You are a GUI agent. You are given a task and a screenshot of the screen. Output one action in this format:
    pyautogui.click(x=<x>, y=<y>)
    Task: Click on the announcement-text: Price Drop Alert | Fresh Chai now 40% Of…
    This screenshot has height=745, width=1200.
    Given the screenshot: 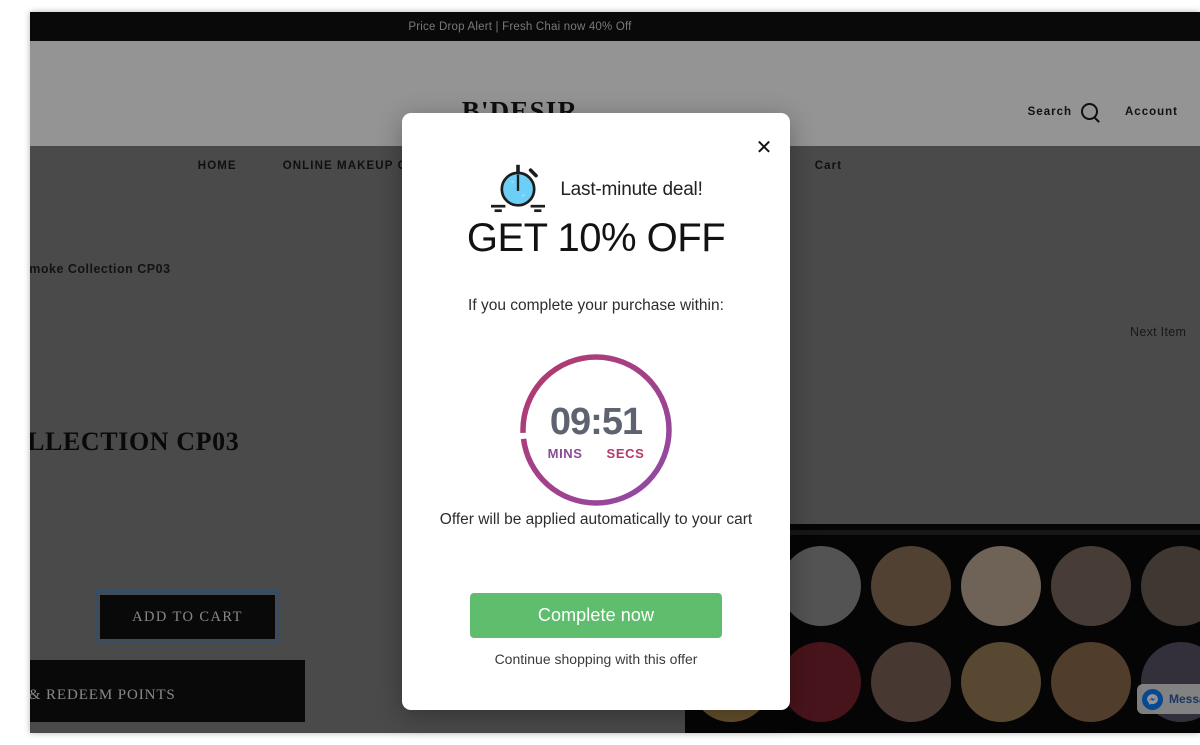 What is the action you would take?
    pyautogui.click(x=520, y=26)
    